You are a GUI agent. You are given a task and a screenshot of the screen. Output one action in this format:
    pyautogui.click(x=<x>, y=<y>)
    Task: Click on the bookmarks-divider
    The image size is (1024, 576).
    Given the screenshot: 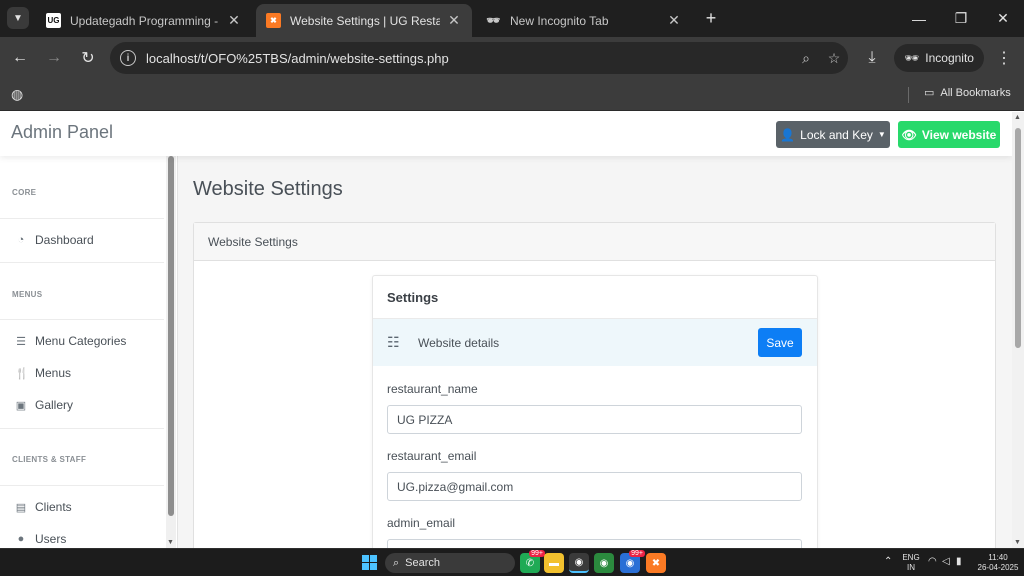 What is the action you would take?
    pyautogui.click(x=908, y=95)
    